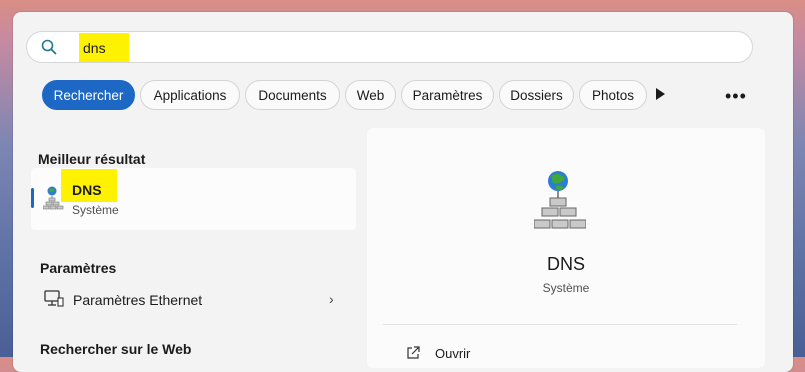 The height and width of the screenshot is (372, 805). What do you see at coordinates (54, 298) in the screenshot?
I see `monitor-network-icon` at bounding box center [54, 298].